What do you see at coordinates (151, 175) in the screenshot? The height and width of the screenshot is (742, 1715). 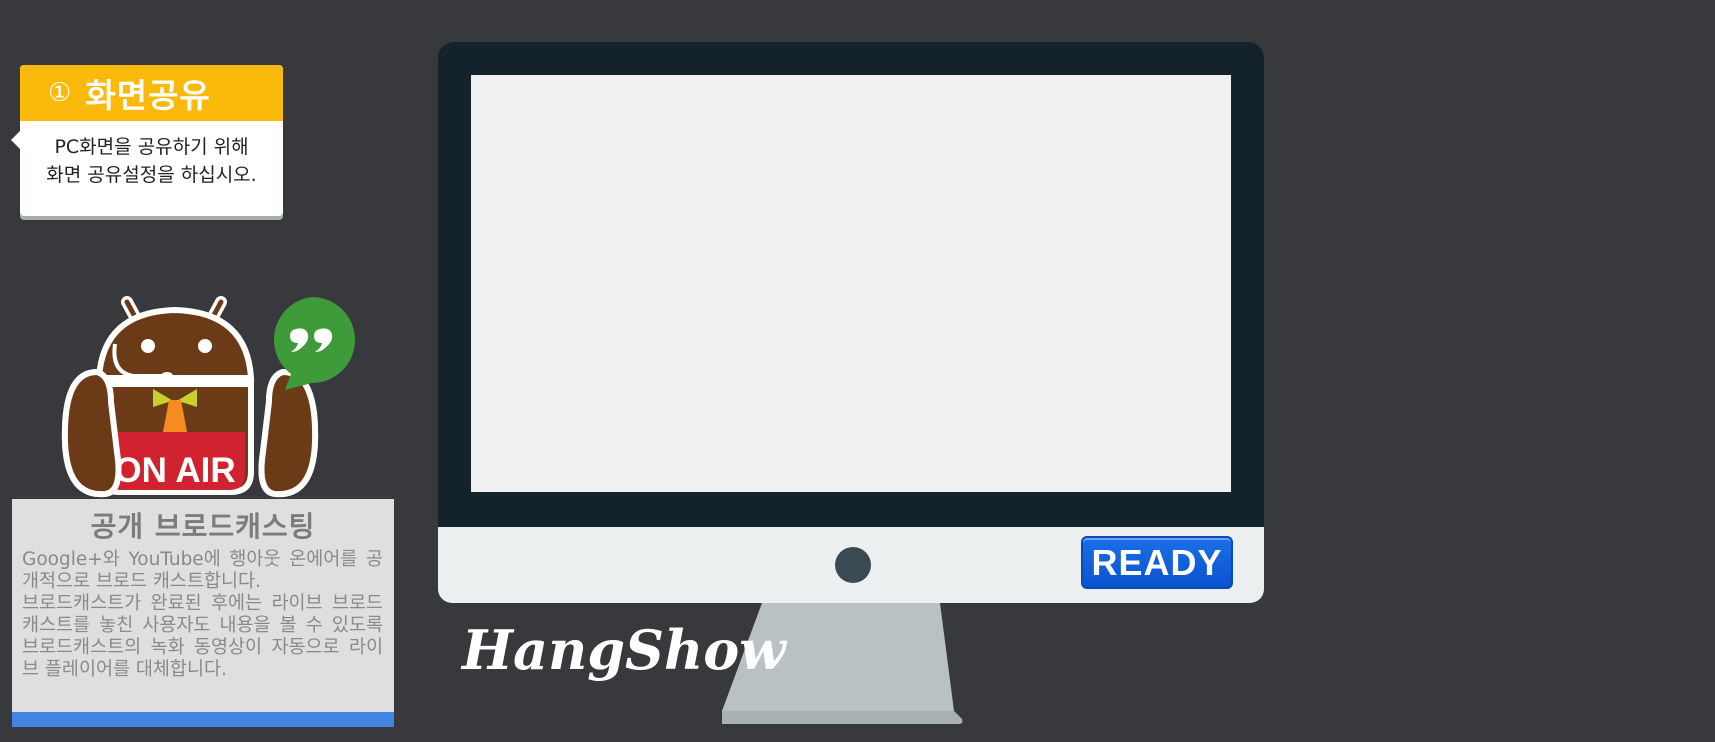 I see `step-description-line-2: 화면 공유설정을 하십시오.` at bounding box center [151, 175].